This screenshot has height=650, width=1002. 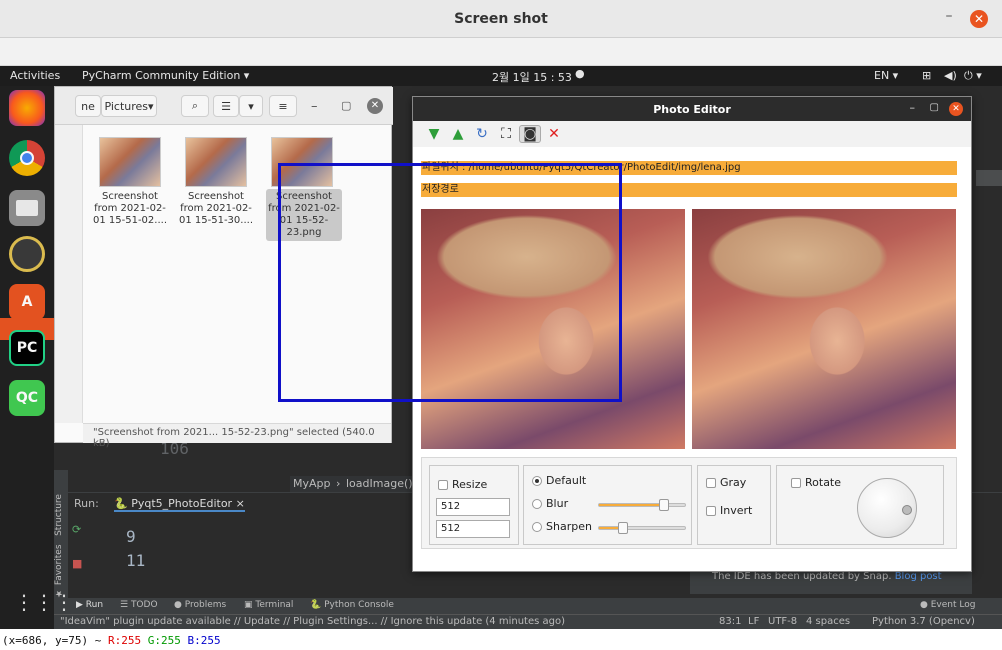 I want to click on cursor-position: 83:1, so click(x=730, y=621).